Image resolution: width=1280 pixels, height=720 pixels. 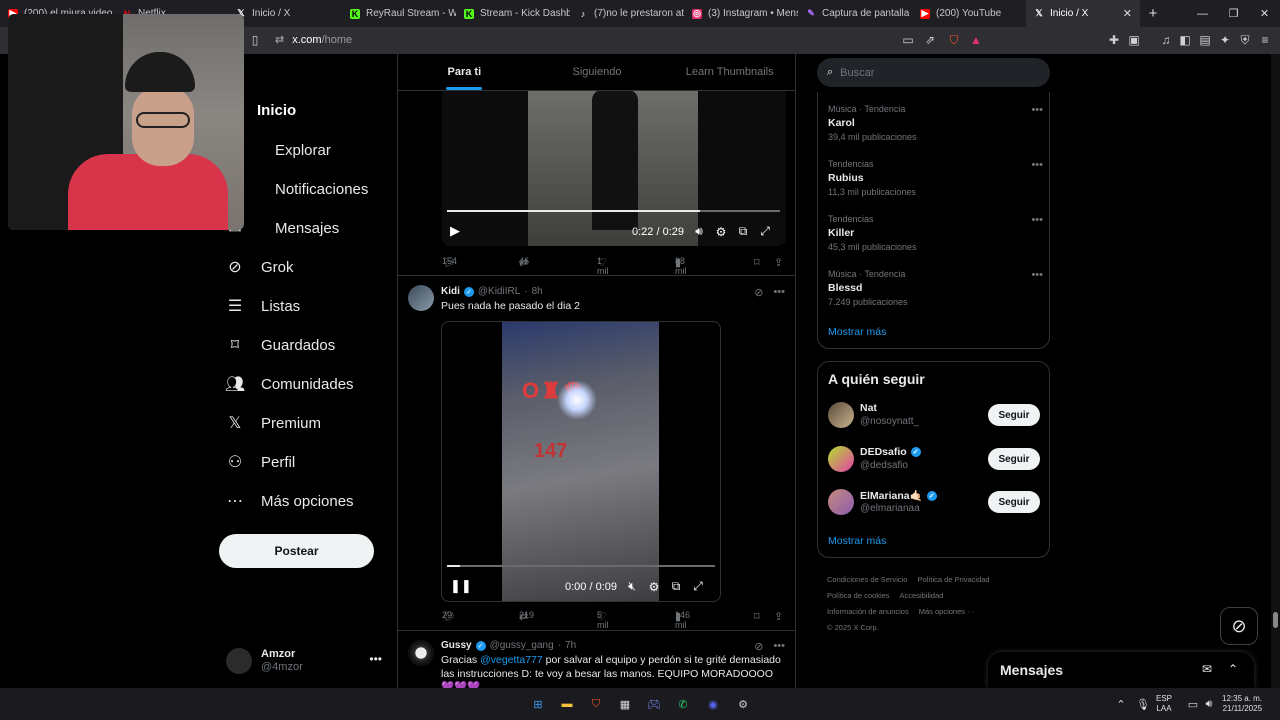 I want to click on minimize-button: —, so click(x=1202, y=13).